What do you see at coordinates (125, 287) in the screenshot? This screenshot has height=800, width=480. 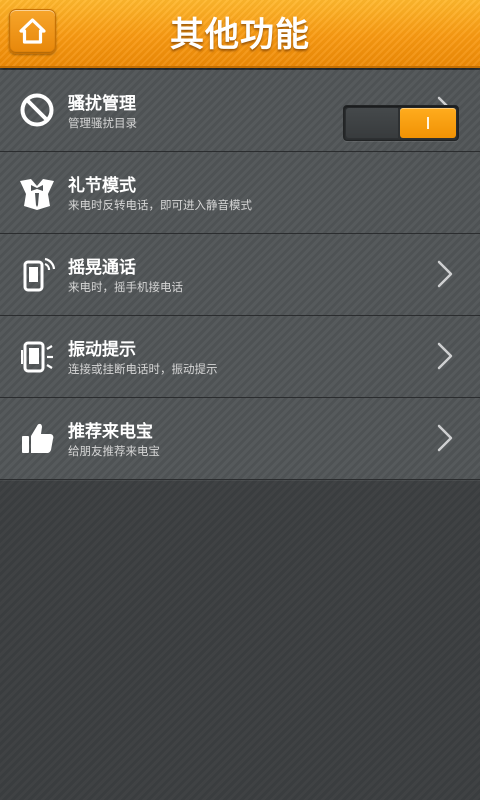 I see `item-subtitle: 来电时，摇手机接电话` at bounding box center [125, 287].